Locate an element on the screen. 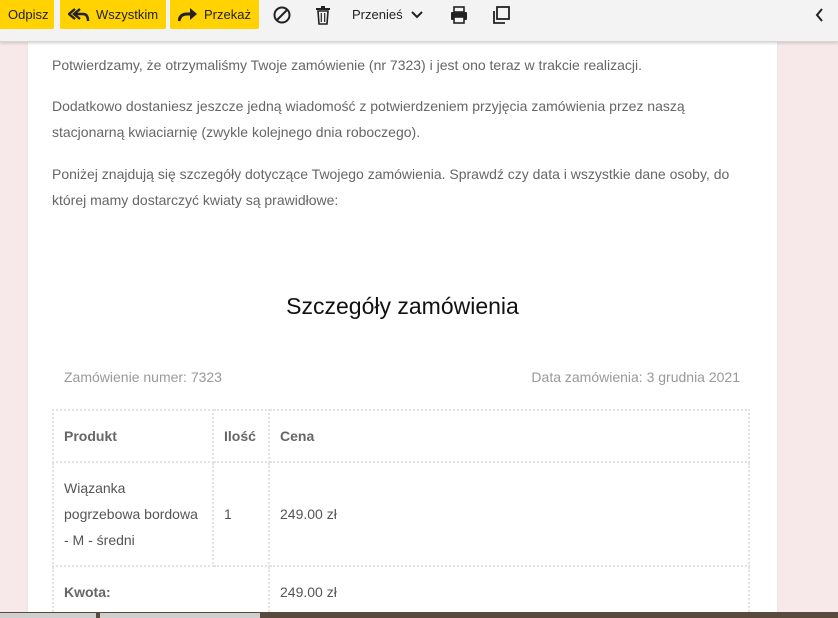  total-row: Kwota: 249.00 zł is located at coordinates (401, 591).